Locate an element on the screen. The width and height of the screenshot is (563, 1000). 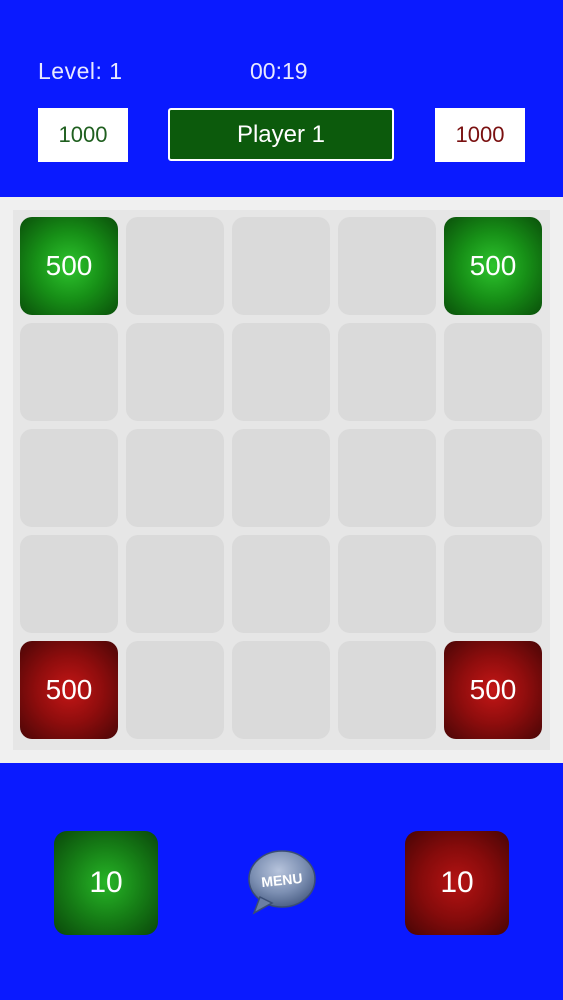
current-player-indicator: Player 1 is located at coordinates (281, 134).